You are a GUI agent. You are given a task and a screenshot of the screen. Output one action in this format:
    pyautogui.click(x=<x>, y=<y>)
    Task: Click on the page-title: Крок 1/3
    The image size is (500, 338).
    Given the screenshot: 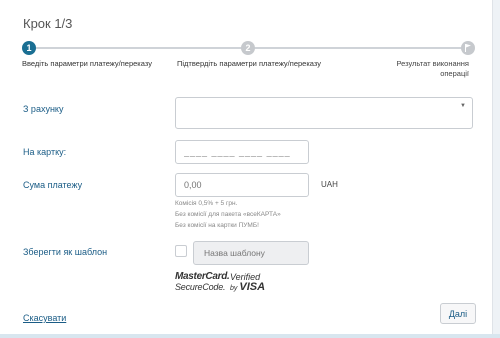 What is the action you would take?
    pyautogui.click(x=48, y=23)
    